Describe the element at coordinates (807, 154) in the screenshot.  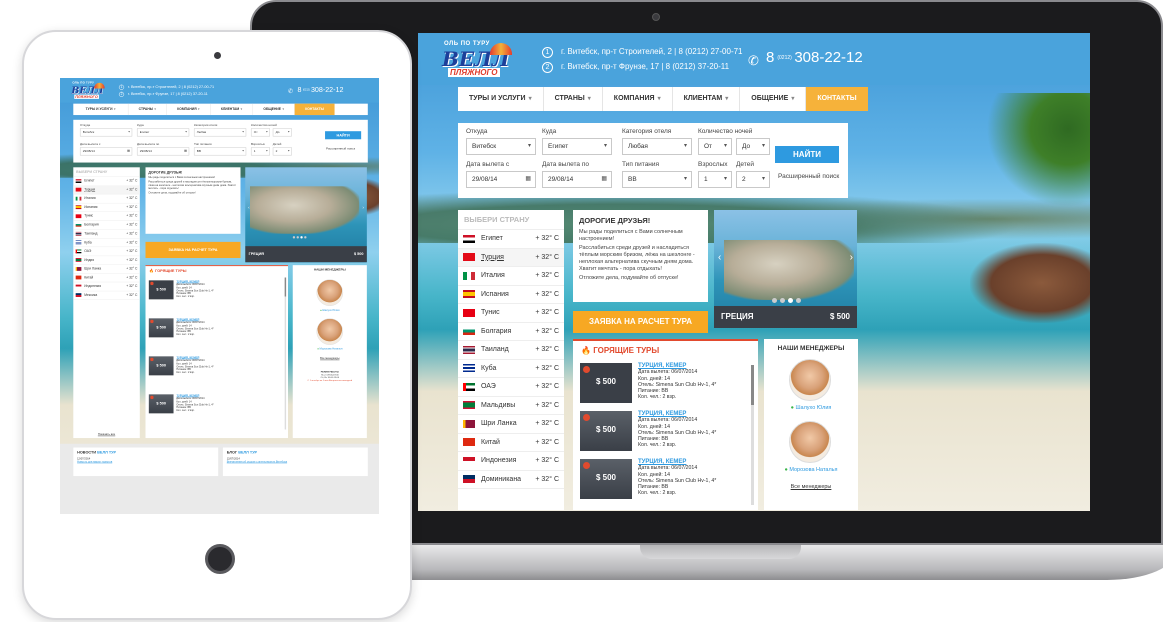
I see `find-button: НАЙТИ` at that location.